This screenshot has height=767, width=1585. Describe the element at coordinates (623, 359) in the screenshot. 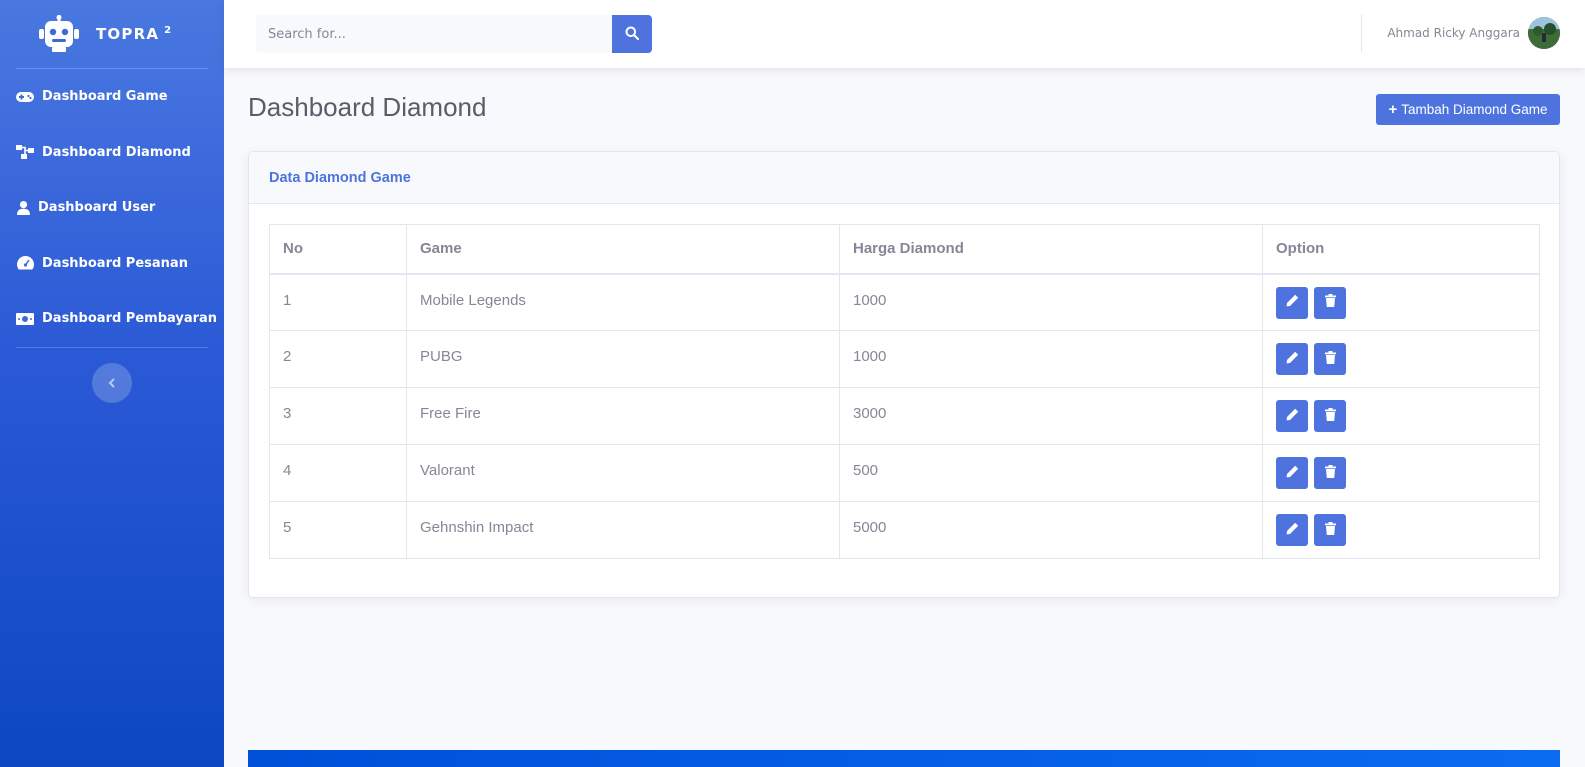

I see `cell-game: PUBG` at that location.